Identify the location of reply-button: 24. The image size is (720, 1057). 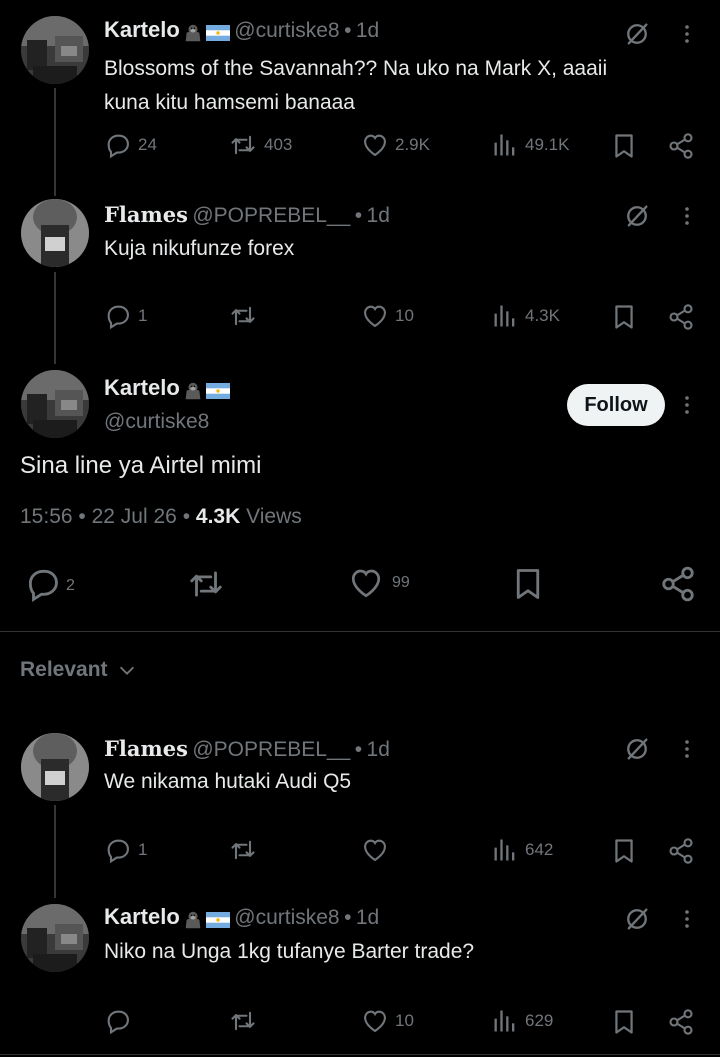
(130, 145).